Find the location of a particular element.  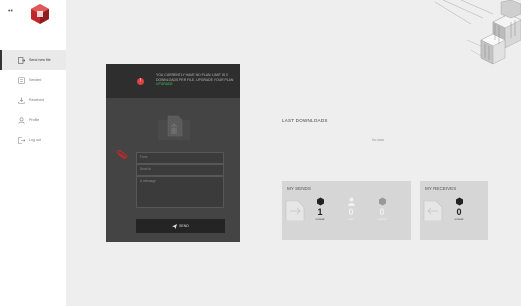

from-field: From is located at coordinates (180, 158).